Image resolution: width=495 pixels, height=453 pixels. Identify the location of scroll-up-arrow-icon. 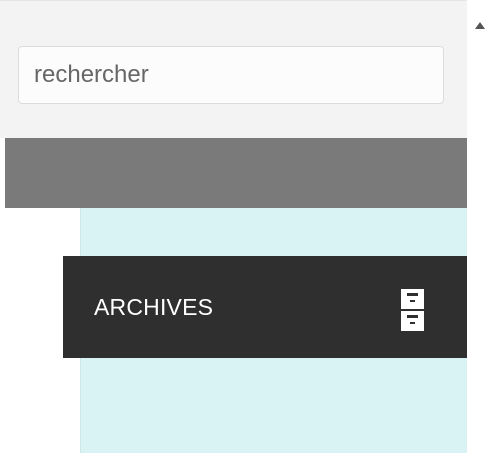
(480, 25).